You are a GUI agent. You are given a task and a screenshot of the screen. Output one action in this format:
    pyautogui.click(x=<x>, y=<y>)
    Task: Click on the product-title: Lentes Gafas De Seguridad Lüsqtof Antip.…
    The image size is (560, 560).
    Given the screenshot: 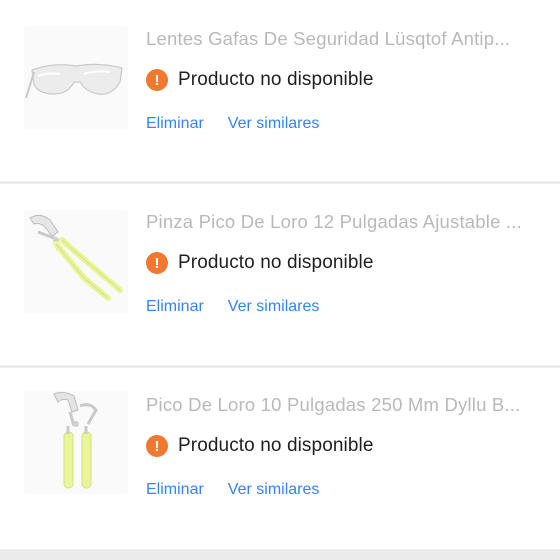 What is the action you would take?
    pyautogui.click(x=344, y=39)
    